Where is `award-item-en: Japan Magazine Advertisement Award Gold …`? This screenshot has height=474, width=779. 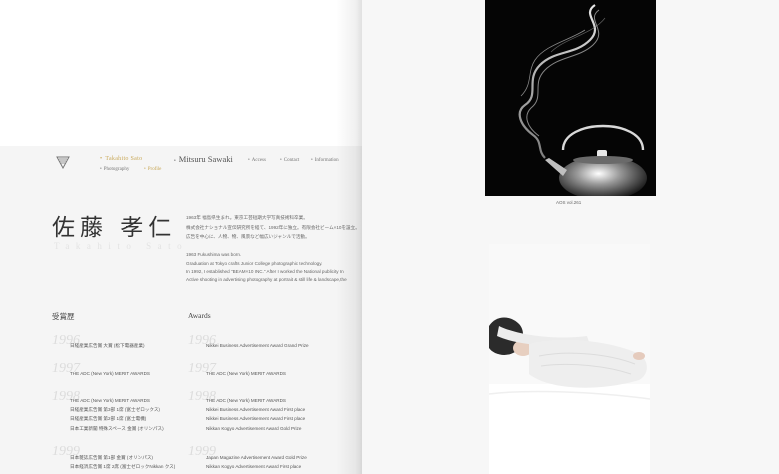 award-item-en: Japan Magazine Advertisement Award Gold … is located at coordinates (256, 457).